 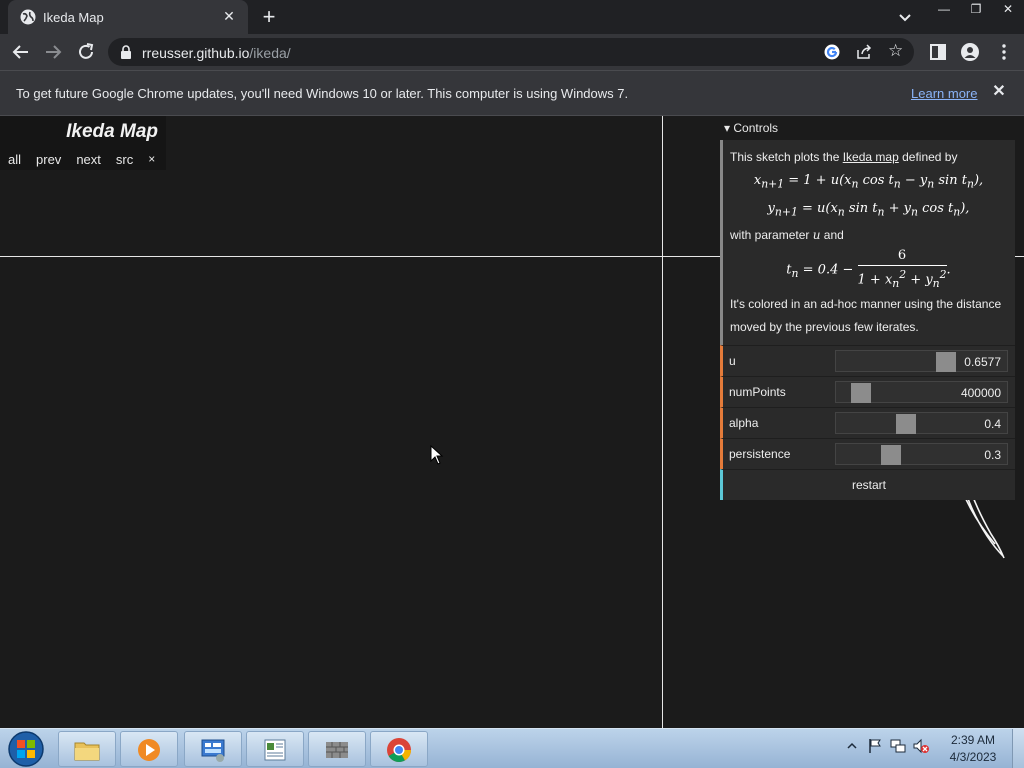 I want to click on taskbar-media-player, so click(x=149, y=749).